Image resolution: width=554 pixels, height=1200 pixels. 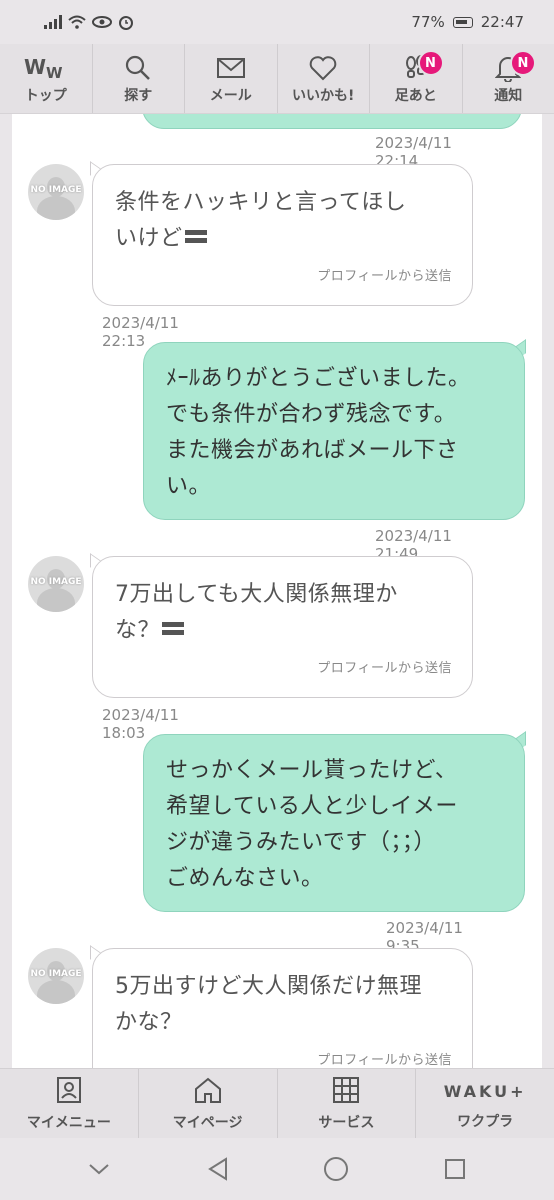 I want to click on search-icon, so click(x=138, y=68).